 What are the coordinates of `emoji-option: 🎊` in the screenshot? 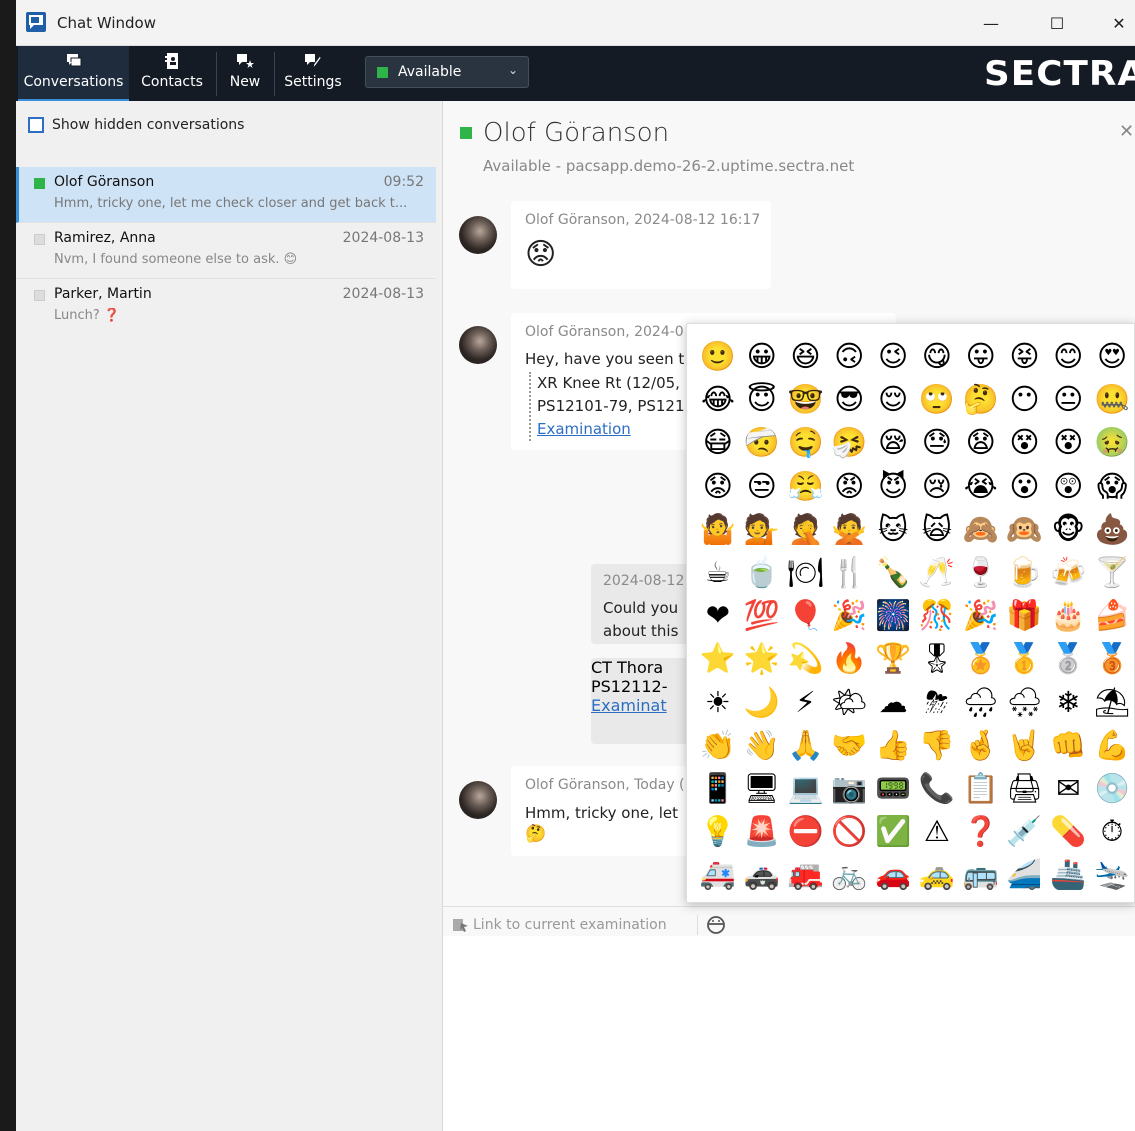 It's located at (937, 615).